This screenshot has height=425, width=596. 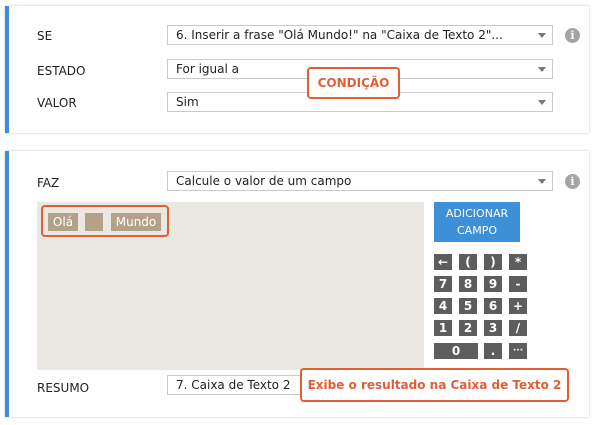 I want to click on formula-tokens: Olá Mundo, so click(x=105, y=221).